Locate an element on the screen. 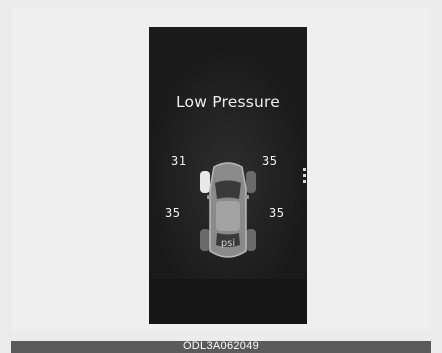  display-bottom-strip is located at coordinates (228, 301).